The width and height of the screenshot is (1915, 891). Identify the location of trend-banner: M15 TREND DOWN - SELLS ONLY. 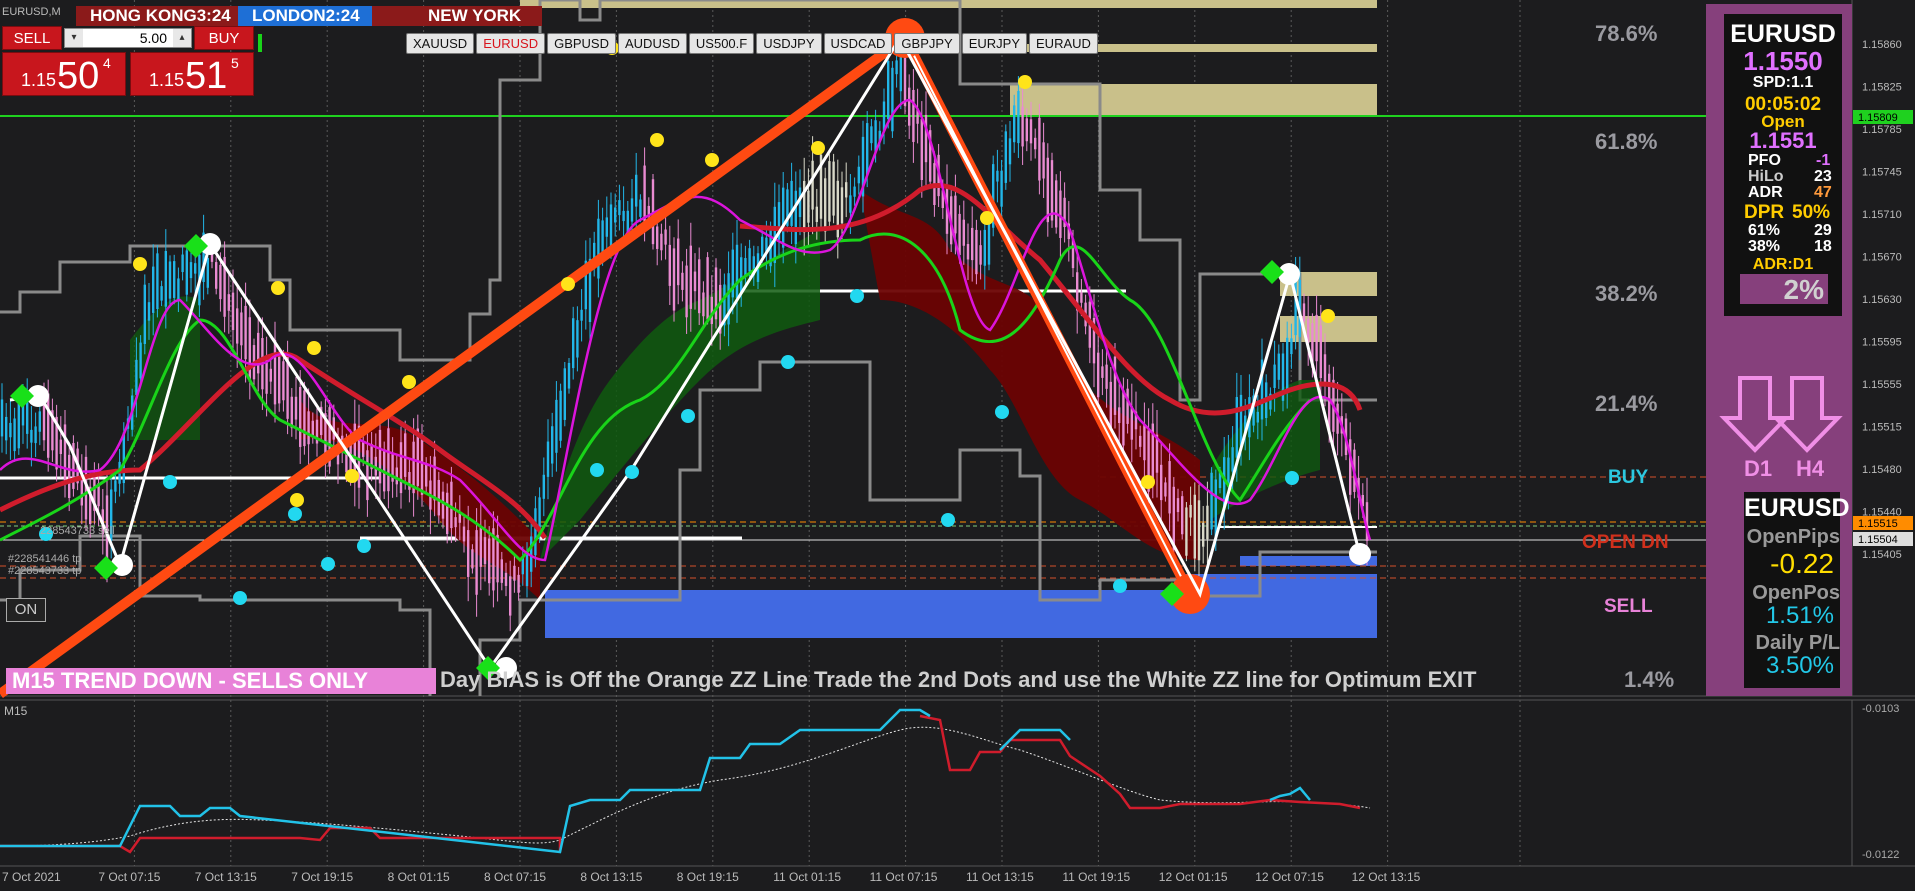
(221, 681).